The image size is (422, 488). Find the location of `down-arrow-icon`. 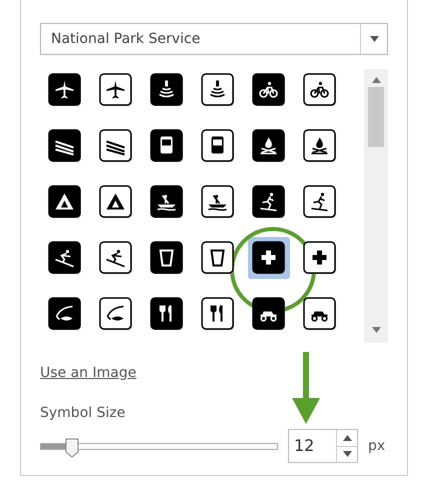

down-arrow-icon is located at coordinates (306, 388).